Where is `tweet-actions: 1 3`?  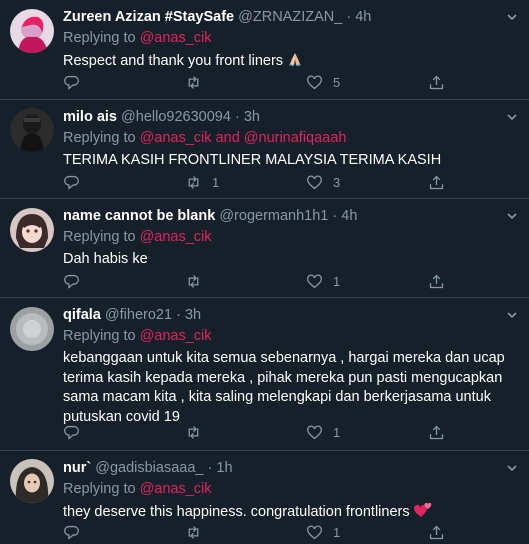
tweet-actions: 1 3 is located at coordinates (261, 182).